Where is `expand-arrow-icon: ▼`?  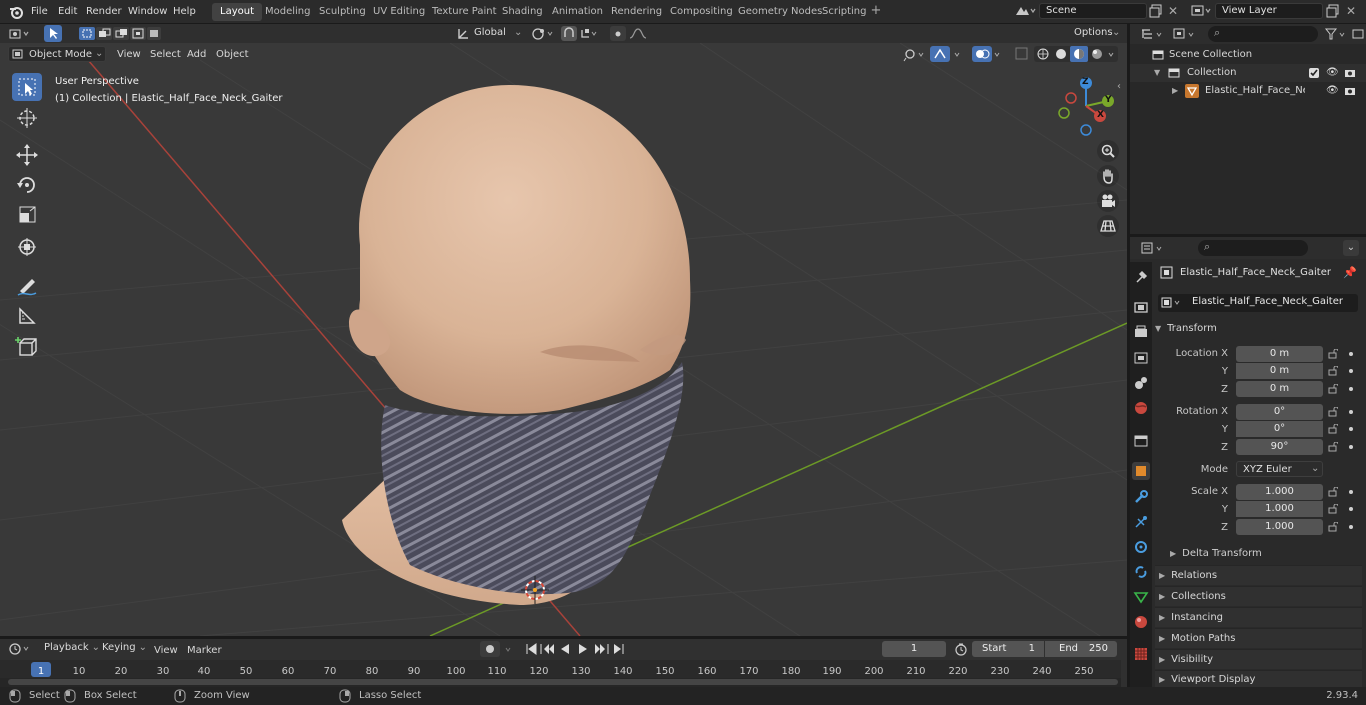
expand-arrow-icon: ▼ is located at coordinates (1157, 73).